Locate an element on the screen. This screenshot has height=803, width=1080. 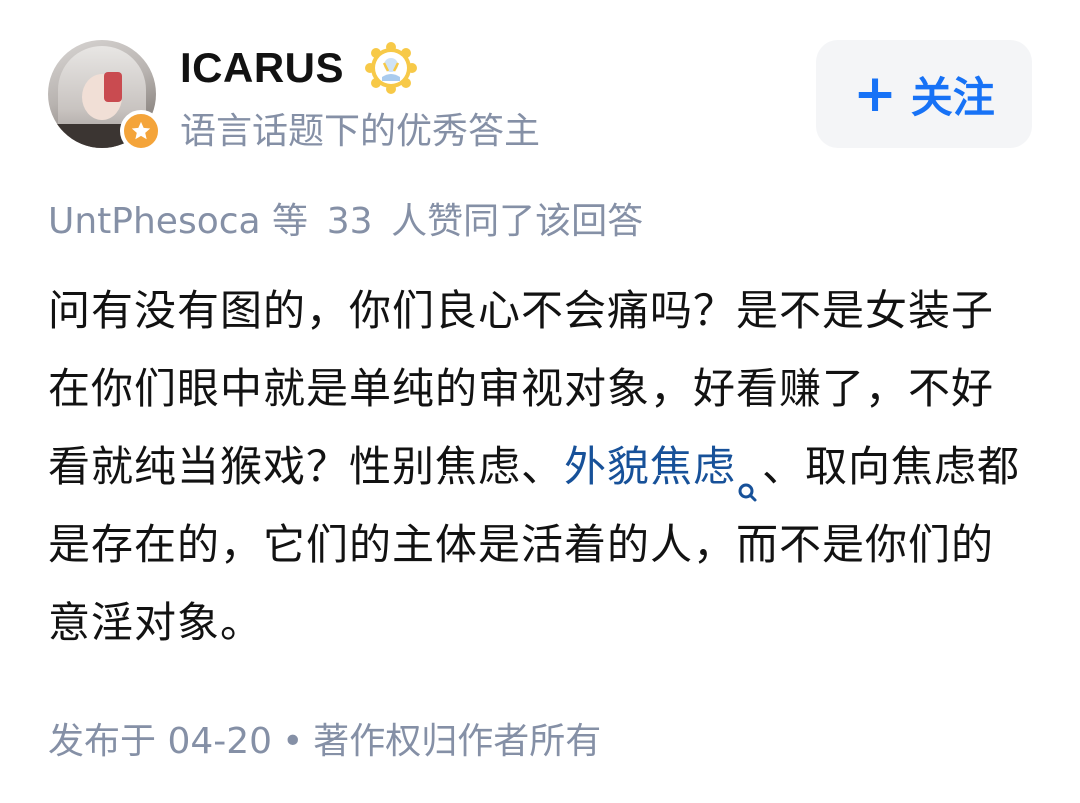
topic-link: 外貌焦虑 is located at coordinates (650, 466).